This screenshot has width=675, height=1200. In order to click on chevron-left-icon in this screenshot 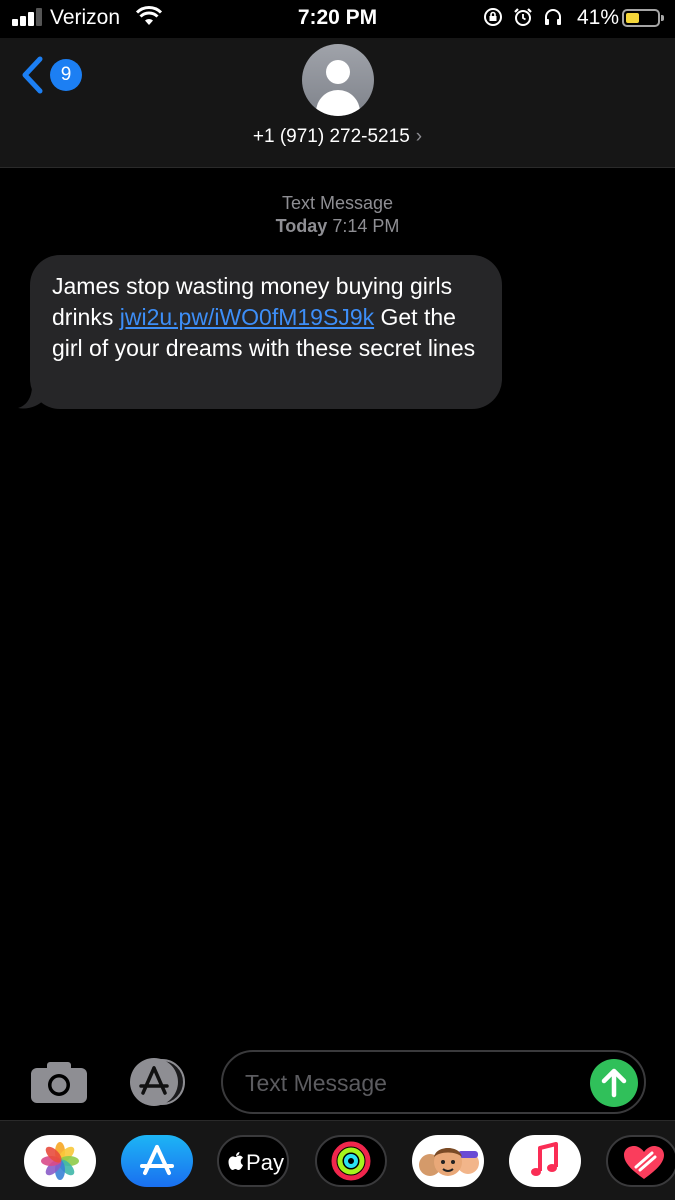, I will do `click(32, 75)`.